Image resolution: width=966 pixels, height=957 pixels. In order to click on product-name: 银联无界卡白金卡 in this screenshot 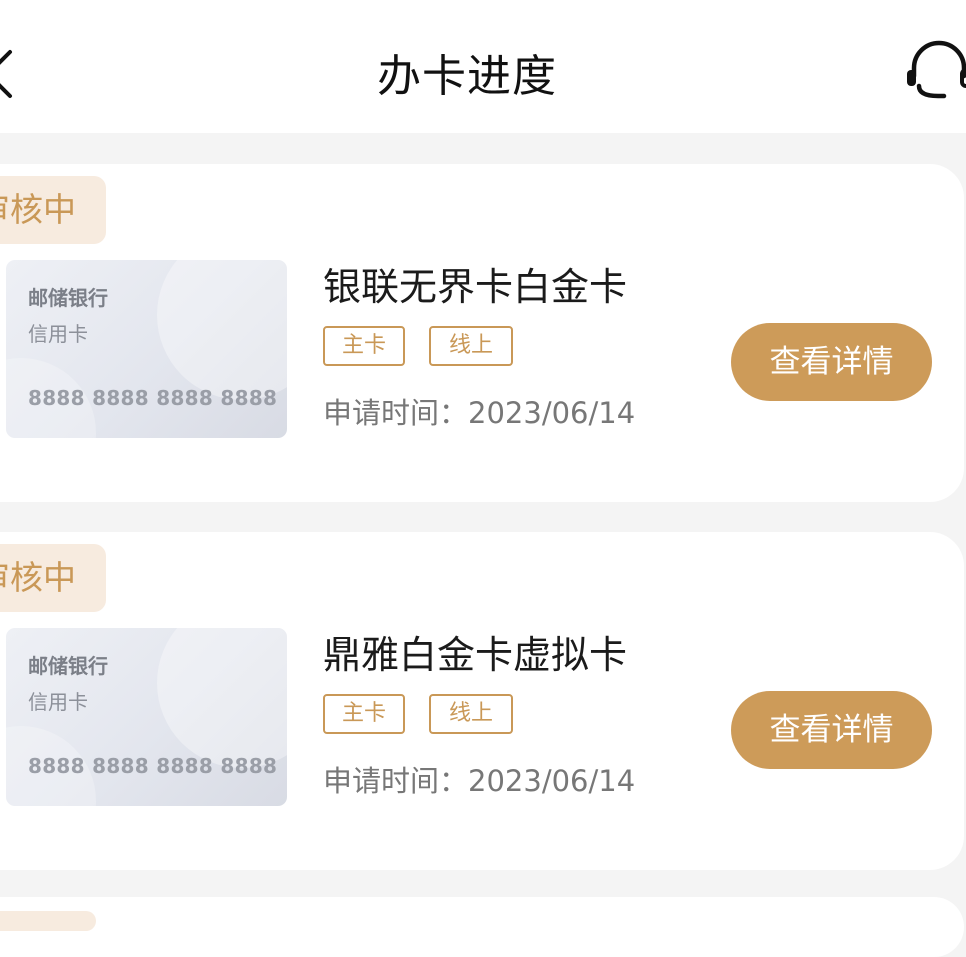, I will do `click(475, 287)`.